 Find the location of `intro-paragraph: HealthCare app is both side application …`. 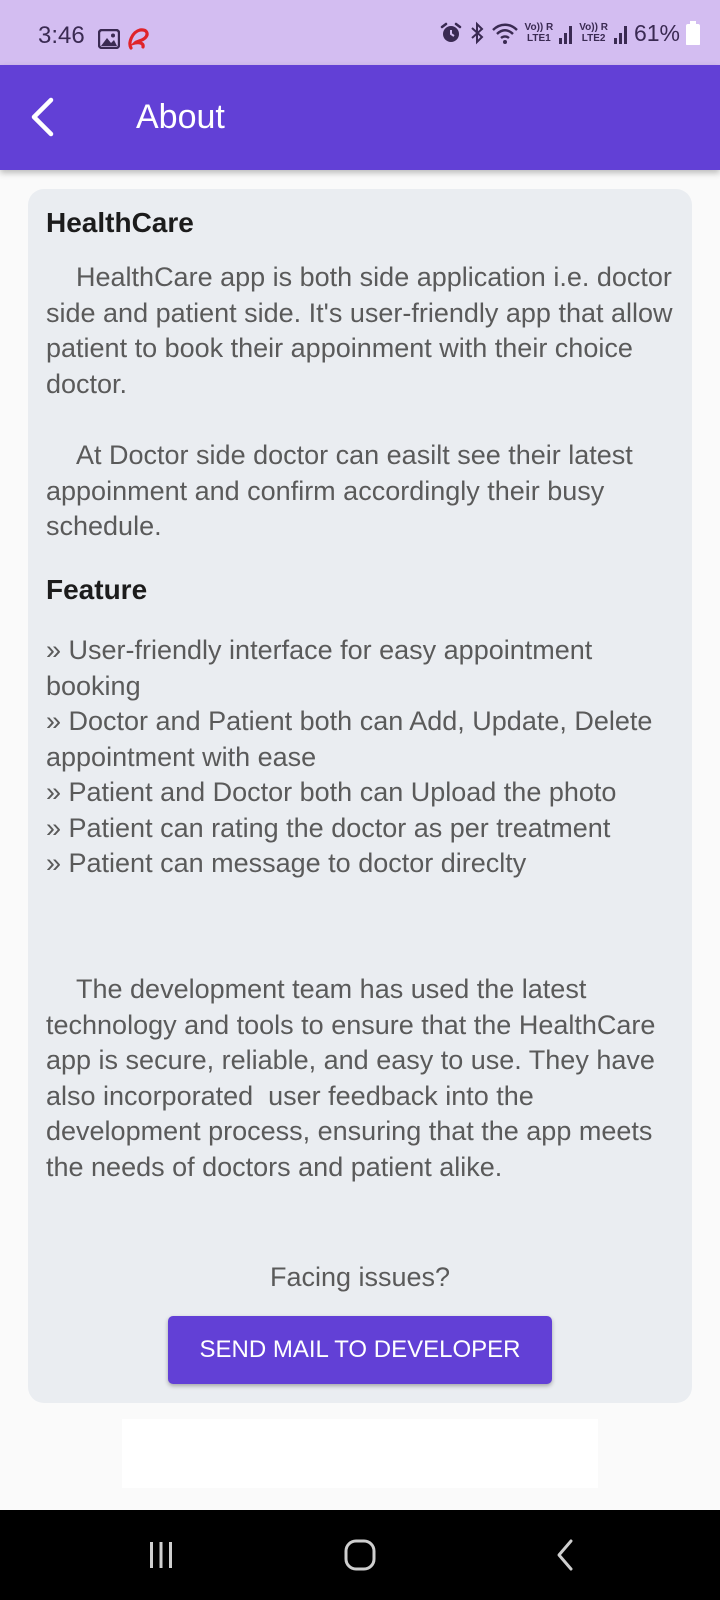

intro-paragraph: HealthCare app is both side application … is located at coordinates (363, 330).